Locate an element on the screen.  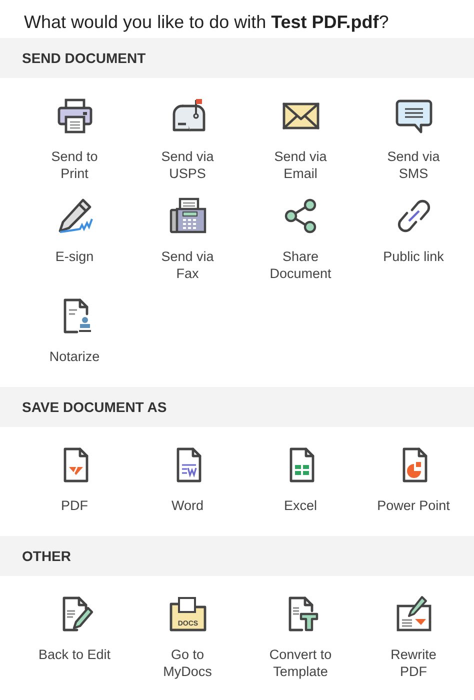
action-label: Word is located at coordinates (187, 505).